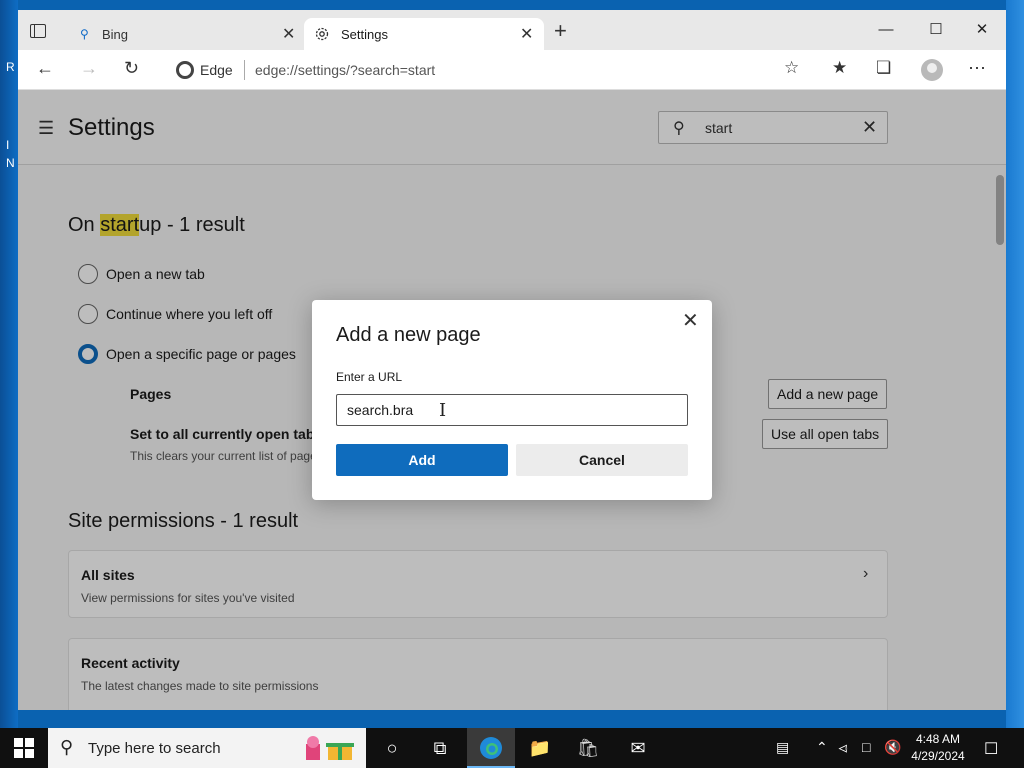 The width and height of the screenshot is (1024, 768). What do you see at coordinates (938, 739) in the screenshot?
I see `clock-time: 4:48 AM` at bounding box center [938, 739].